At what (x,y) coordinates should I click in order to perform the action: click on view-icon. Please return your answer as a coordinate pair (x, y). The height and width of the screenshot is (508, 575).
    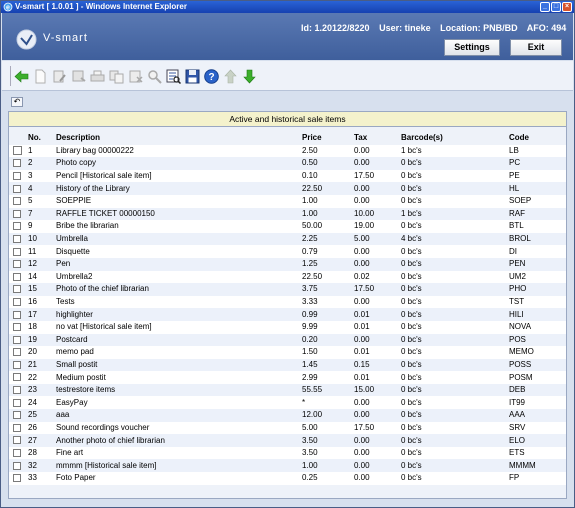
    Looking at the image, I should click on (173, 76).